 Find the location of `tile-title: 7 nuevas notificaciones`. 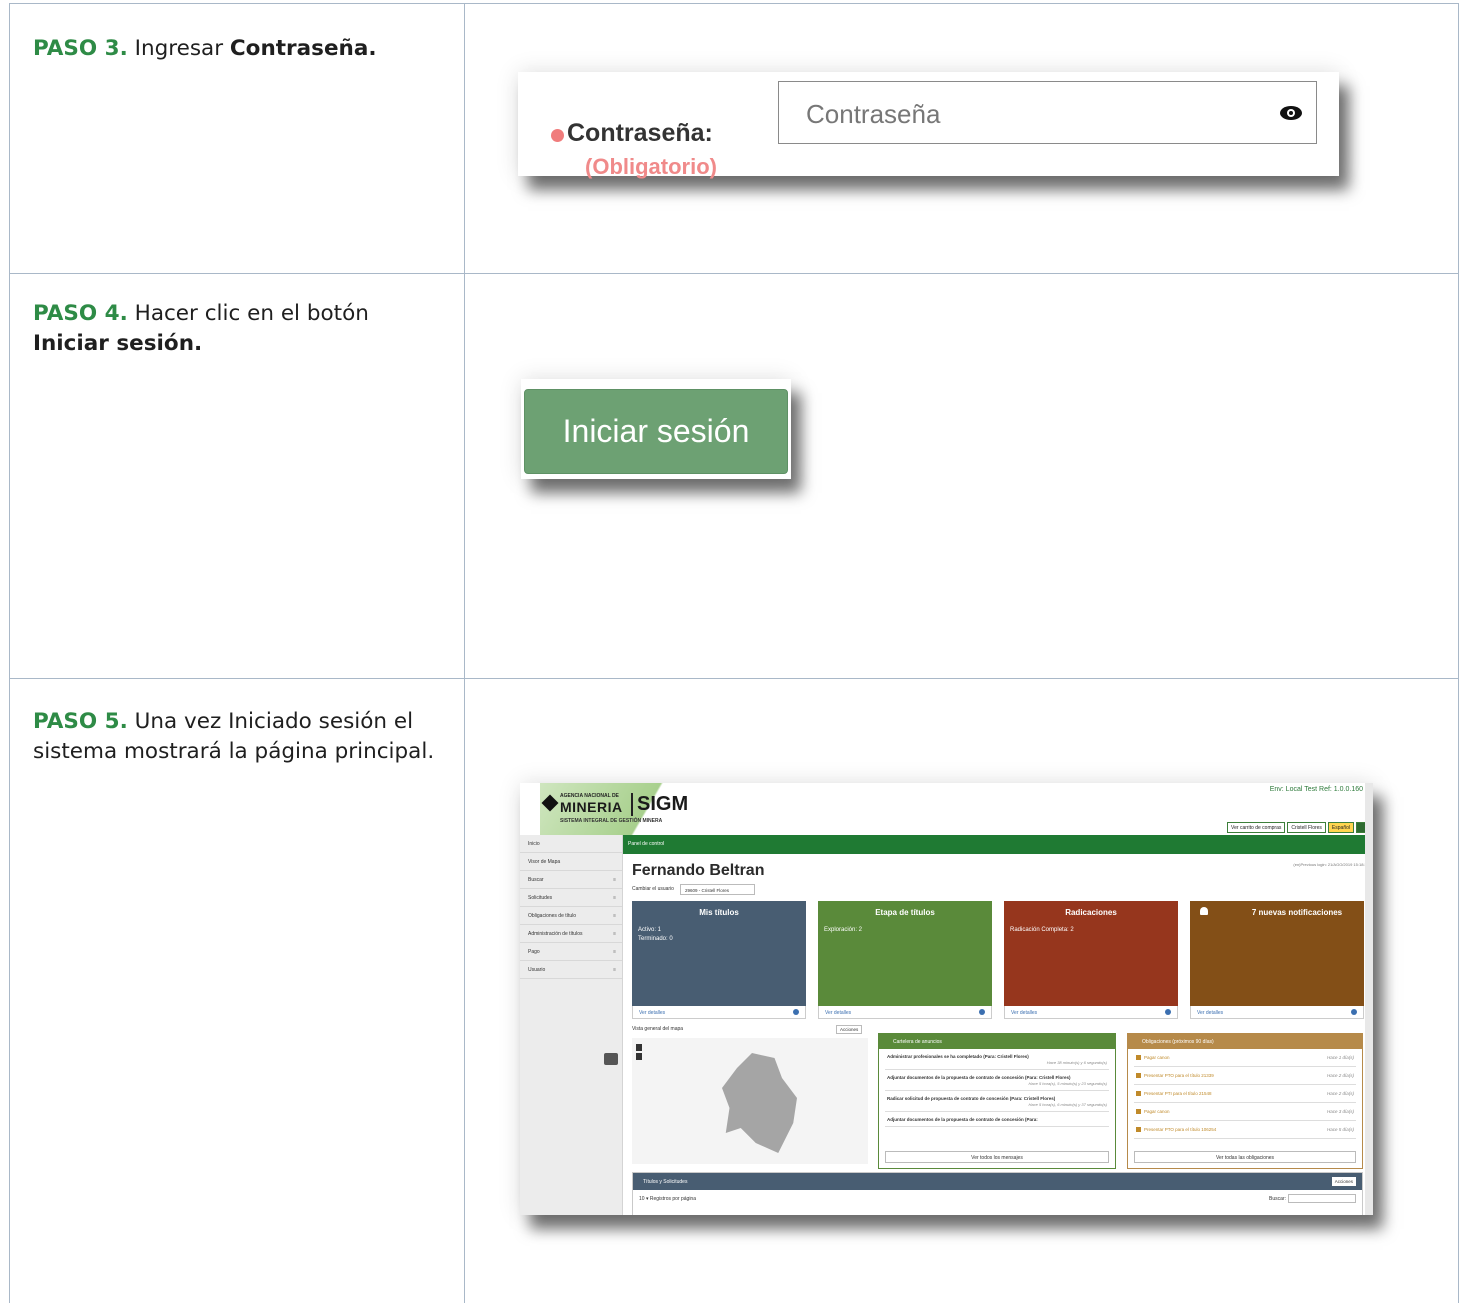

tile-title: 7 nuevas notificaciones is located at coordinates (1297, 912).